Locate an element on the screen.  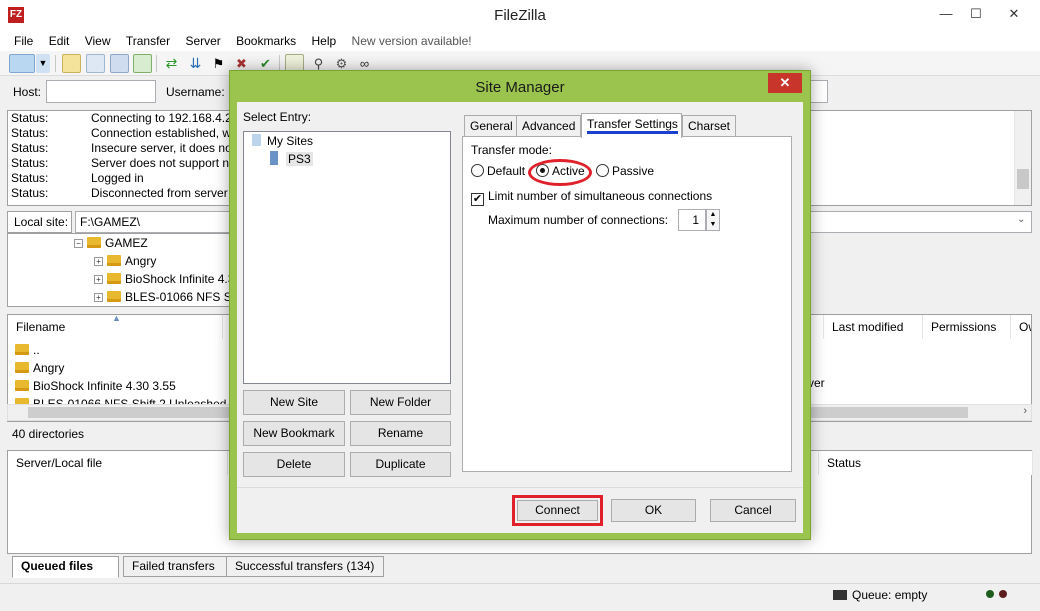
log-row: Status: Connecting to 192.168.4.24 is located at coordinates (125, 118).